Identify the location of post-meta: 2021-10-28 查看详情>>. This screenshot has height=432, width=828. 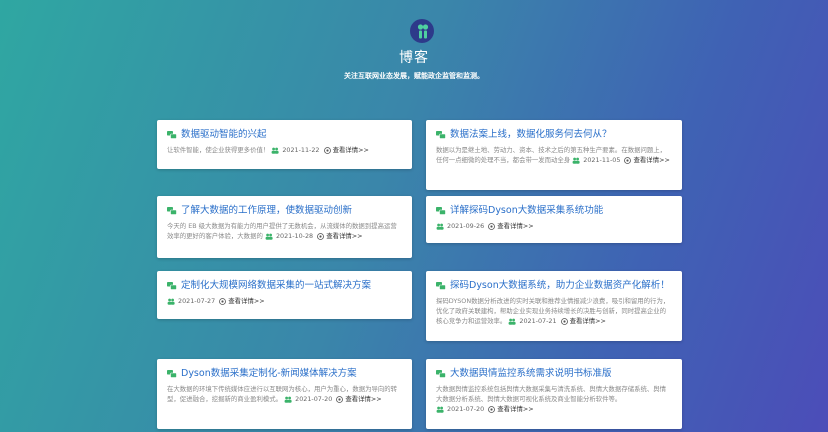
(313, 236).